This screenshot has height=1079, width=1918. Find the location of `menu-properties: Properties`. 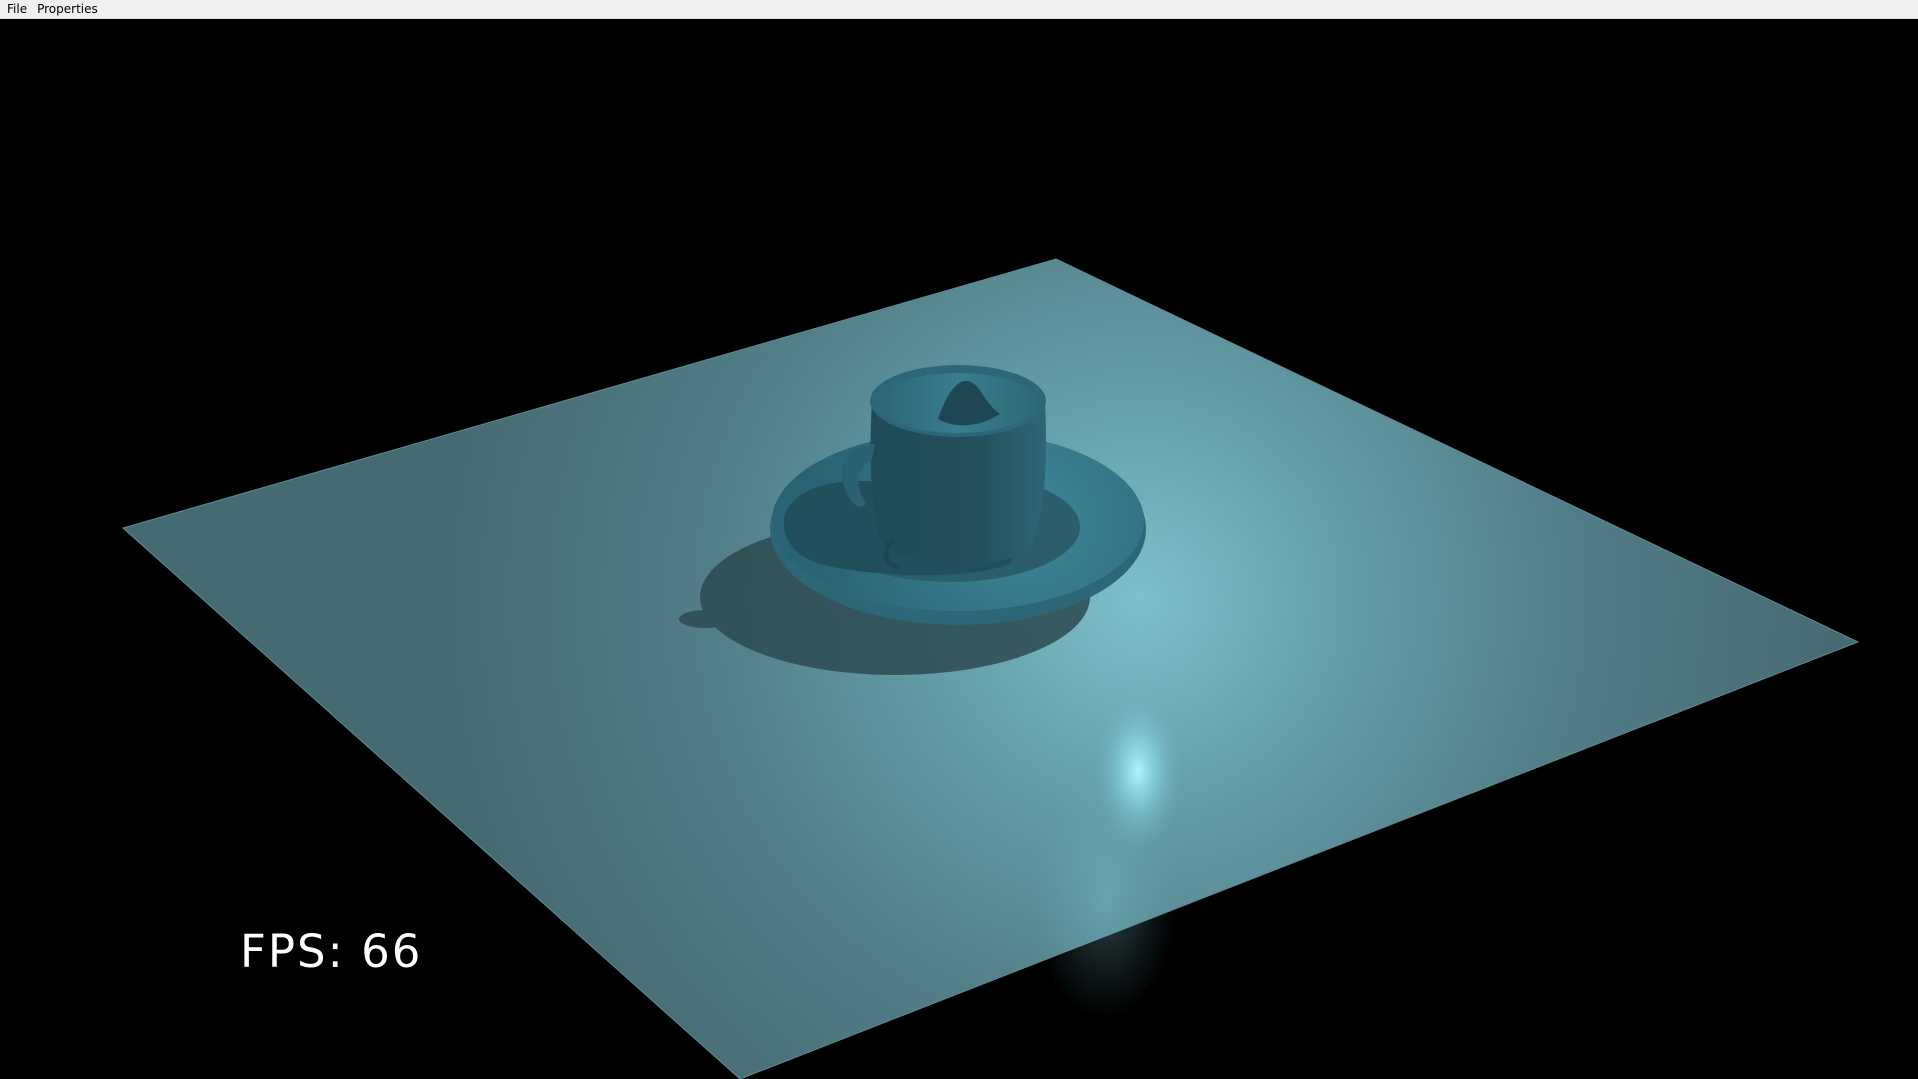

menu-properties: Properties is located at coordinates (67, 9).